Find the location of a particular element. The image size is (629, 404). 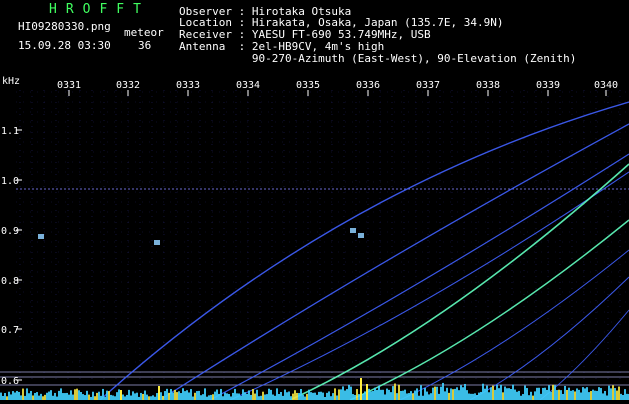

app-logo: HROFFT is located at coordinates (99, 9).